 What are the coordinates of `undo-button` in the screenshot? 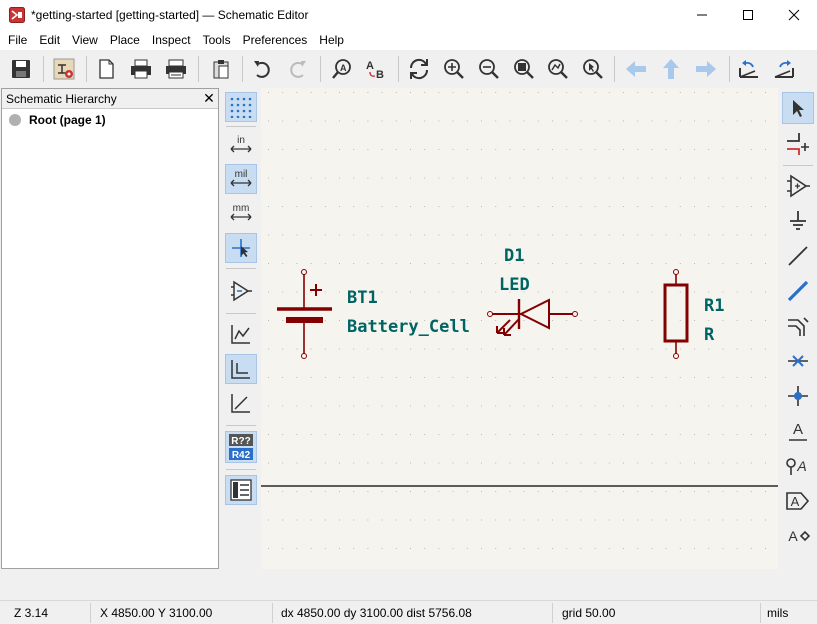 It's located at (262, 69).